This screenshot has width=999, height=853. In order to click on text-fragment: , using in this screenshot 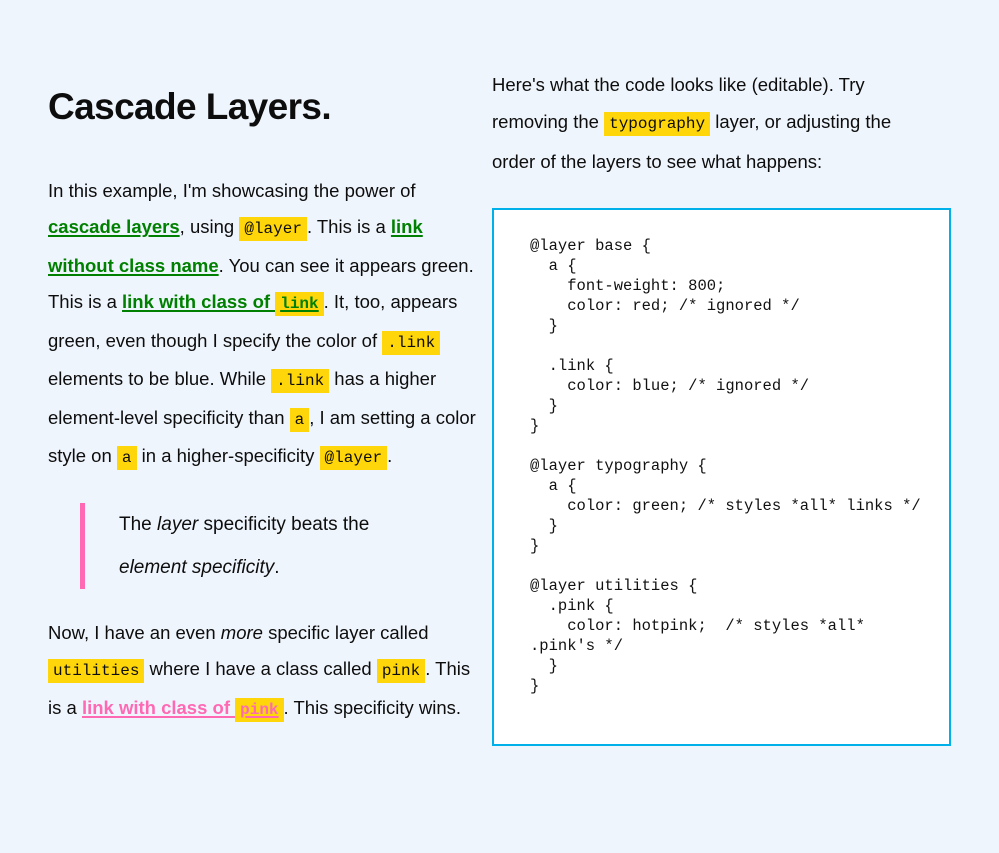, I will do `click(209, 227)`.